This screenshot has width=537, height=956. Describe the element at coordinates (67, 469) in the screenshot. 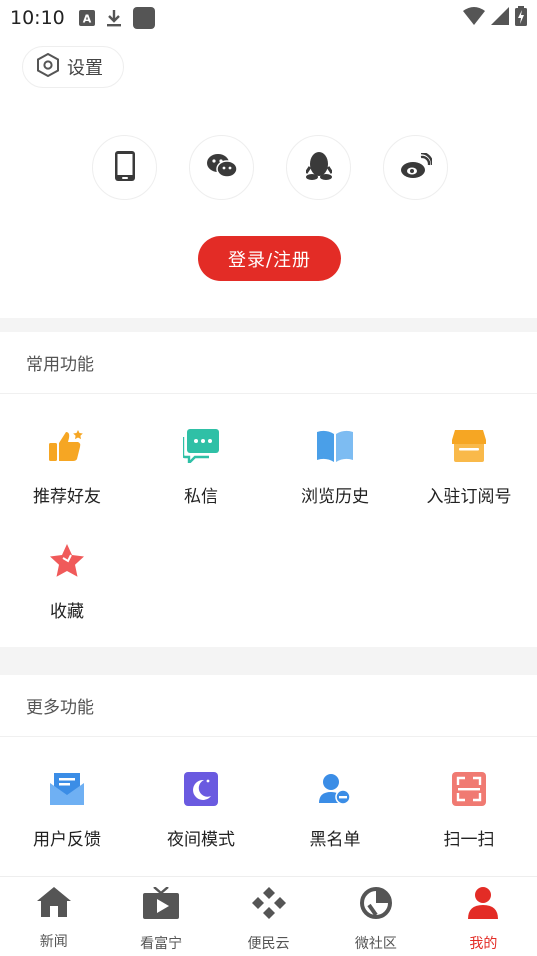

I see `recommend-friends-item: 推荐好友` at that location.